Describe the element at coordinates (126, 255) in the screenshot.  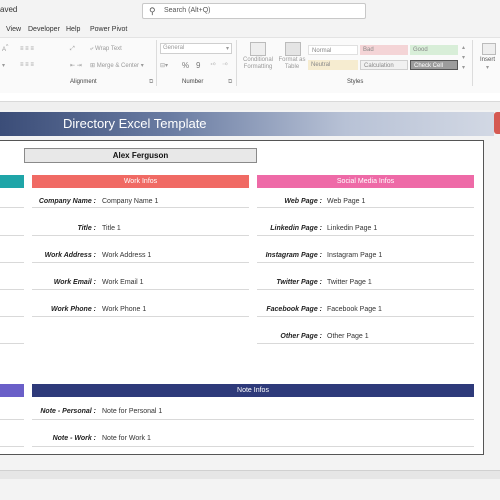
I see `work-address-value: Work Address 1` at that location.